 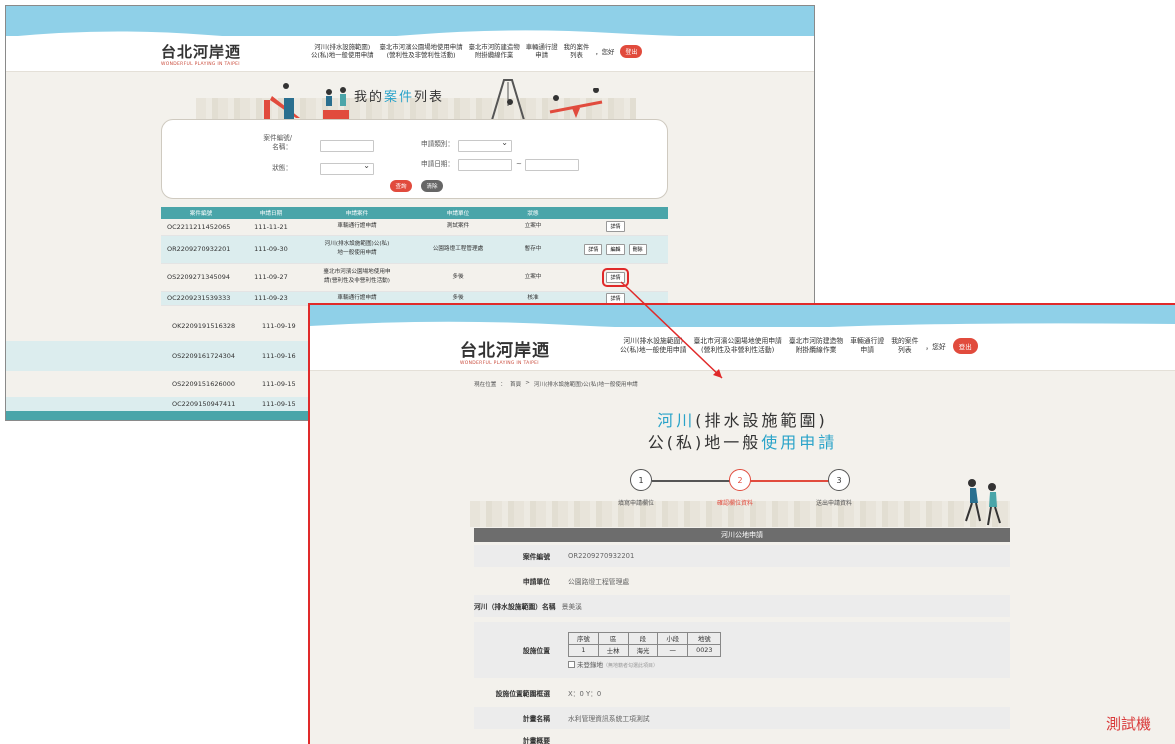 I want to click on field-river-name: 河川（排水設施範圍）名稱 景美溪, so click(x=742, y=606).